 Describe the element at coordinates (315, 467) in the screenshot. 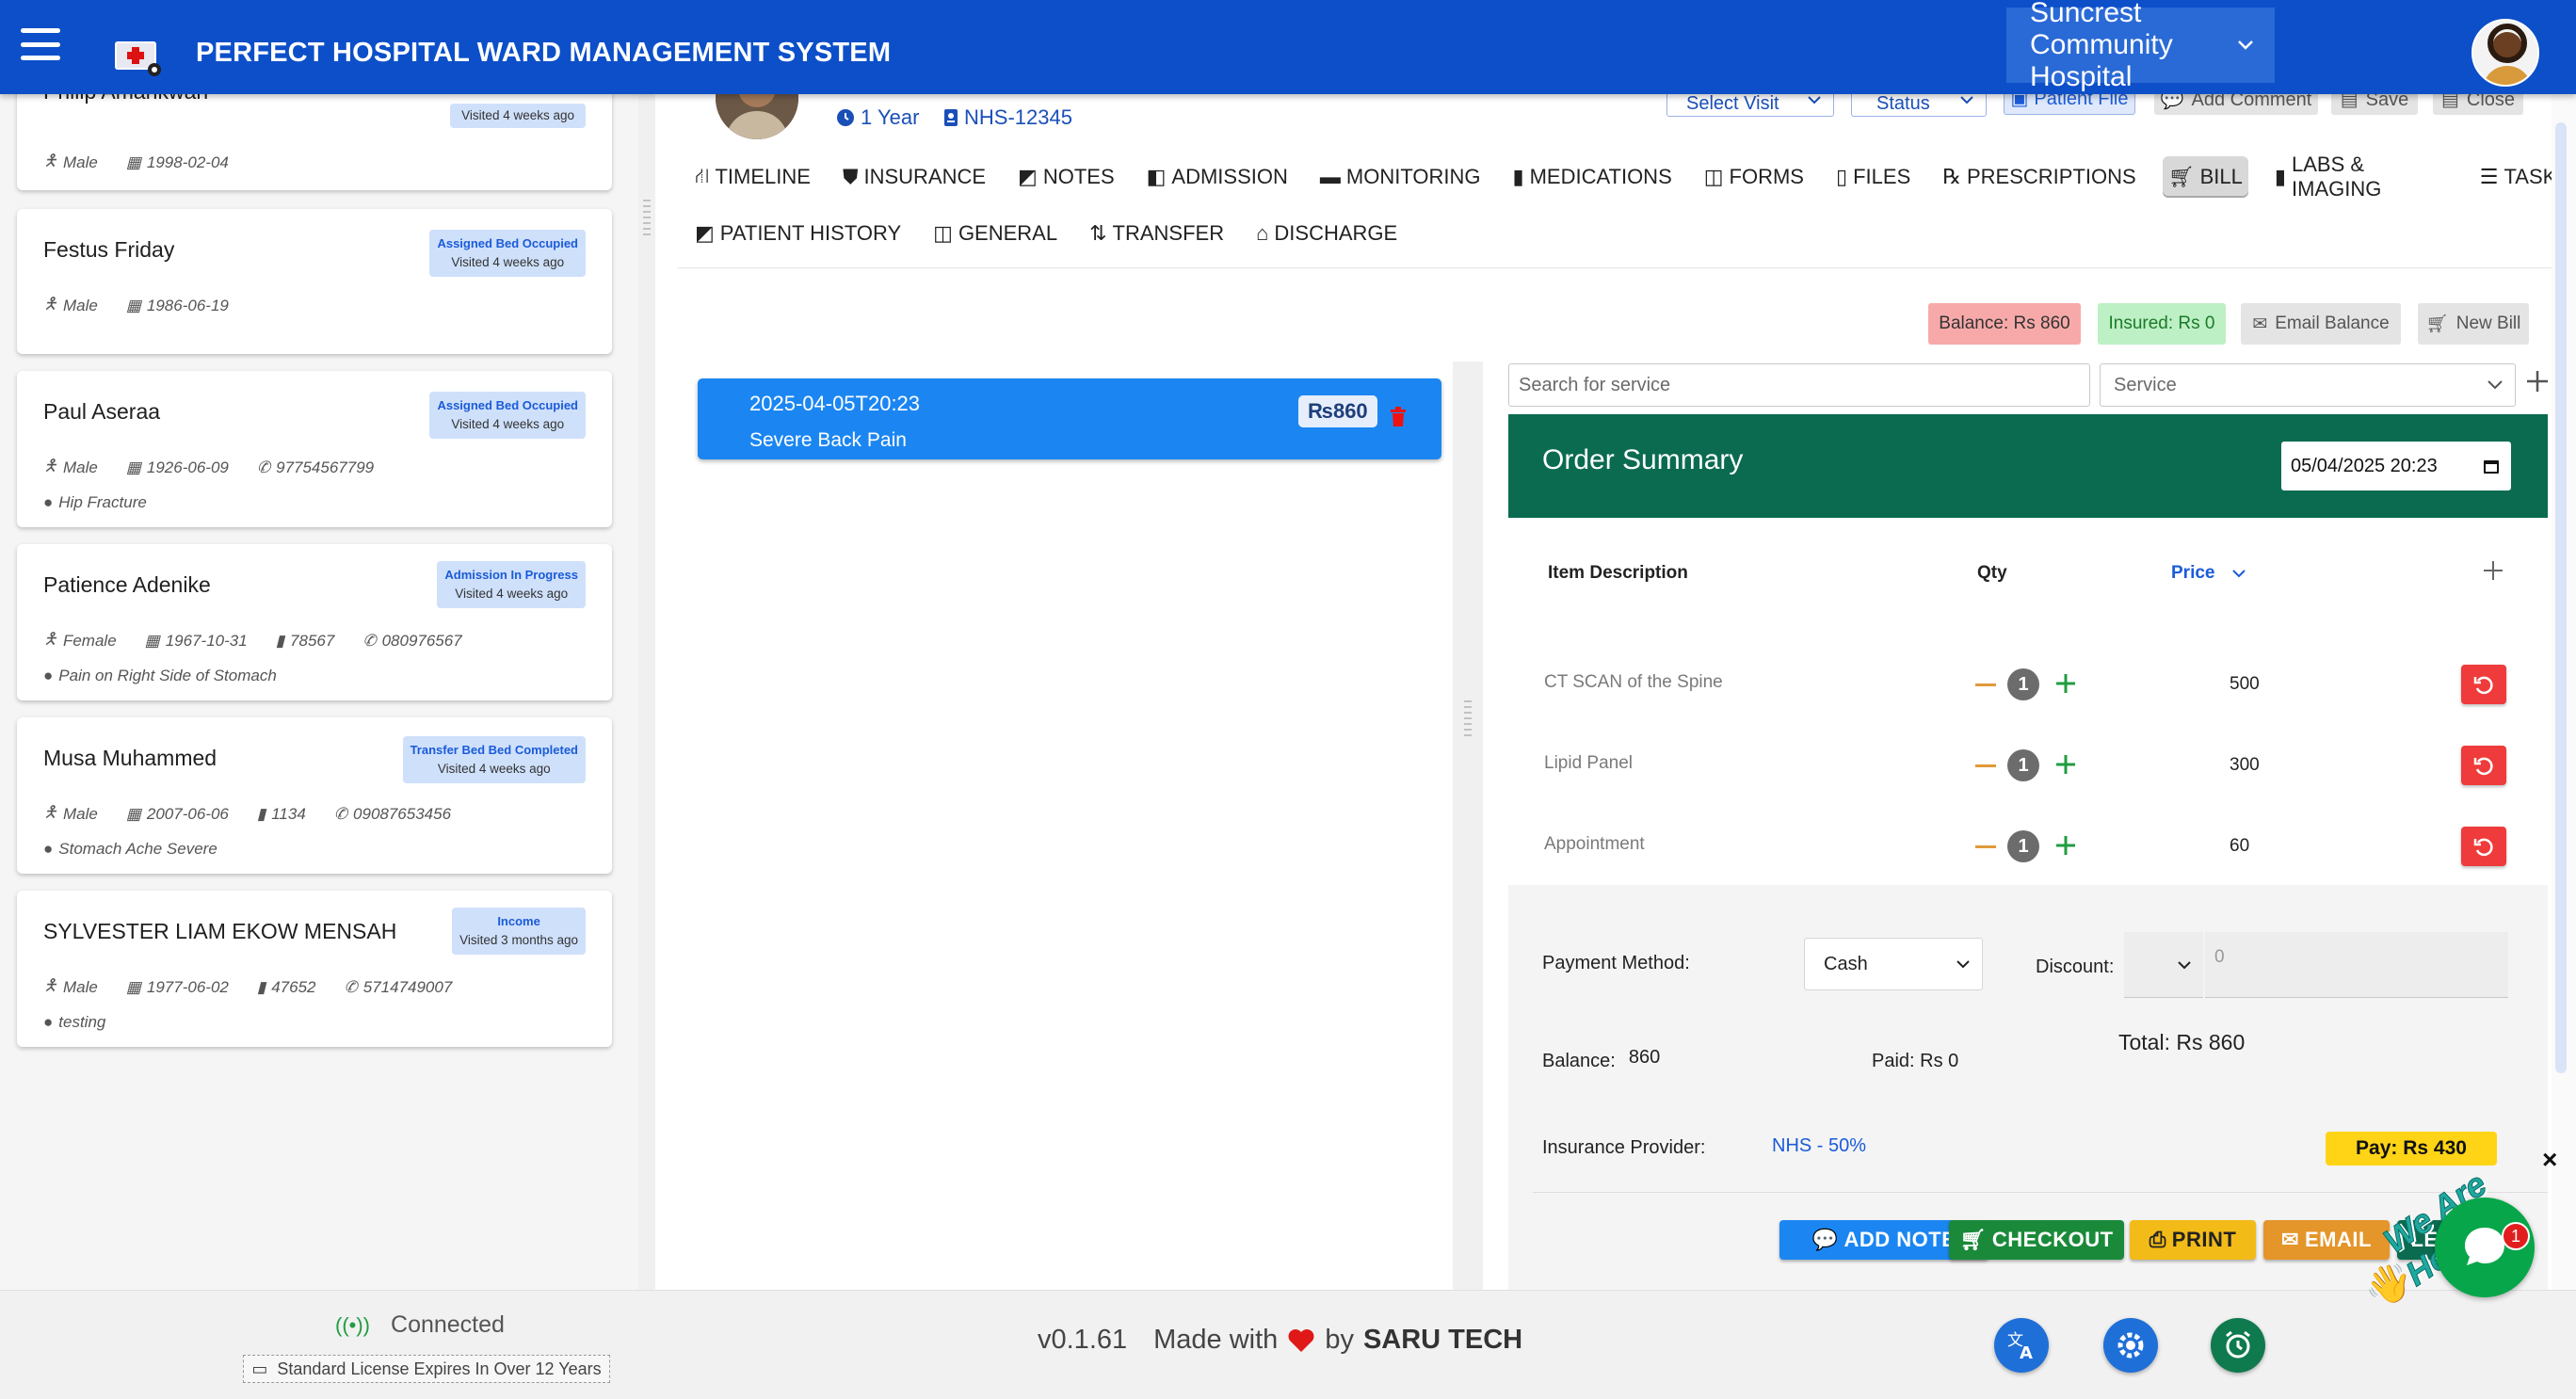

I see `phone: ✆ 97754567799` at that location.